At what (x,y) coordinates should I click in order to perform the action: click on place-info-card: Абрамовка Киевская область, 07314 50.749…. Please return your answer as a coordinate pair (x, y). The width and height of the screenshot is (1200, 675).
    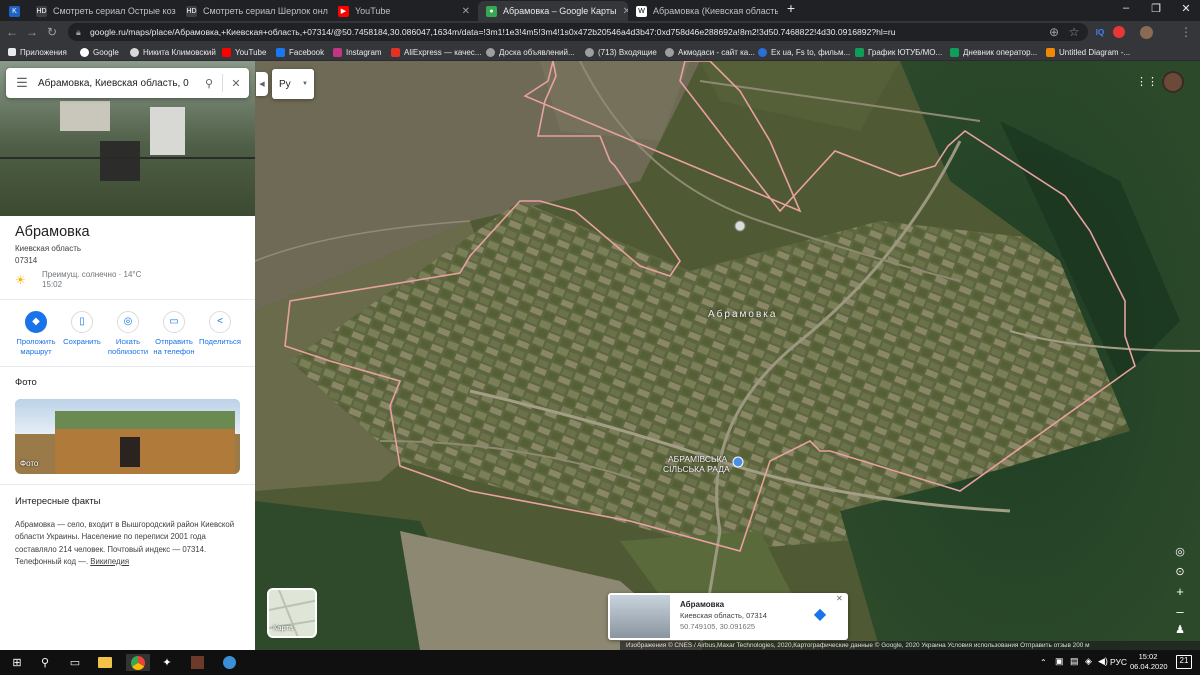
    Looking at the image, I should click on (728, 616).